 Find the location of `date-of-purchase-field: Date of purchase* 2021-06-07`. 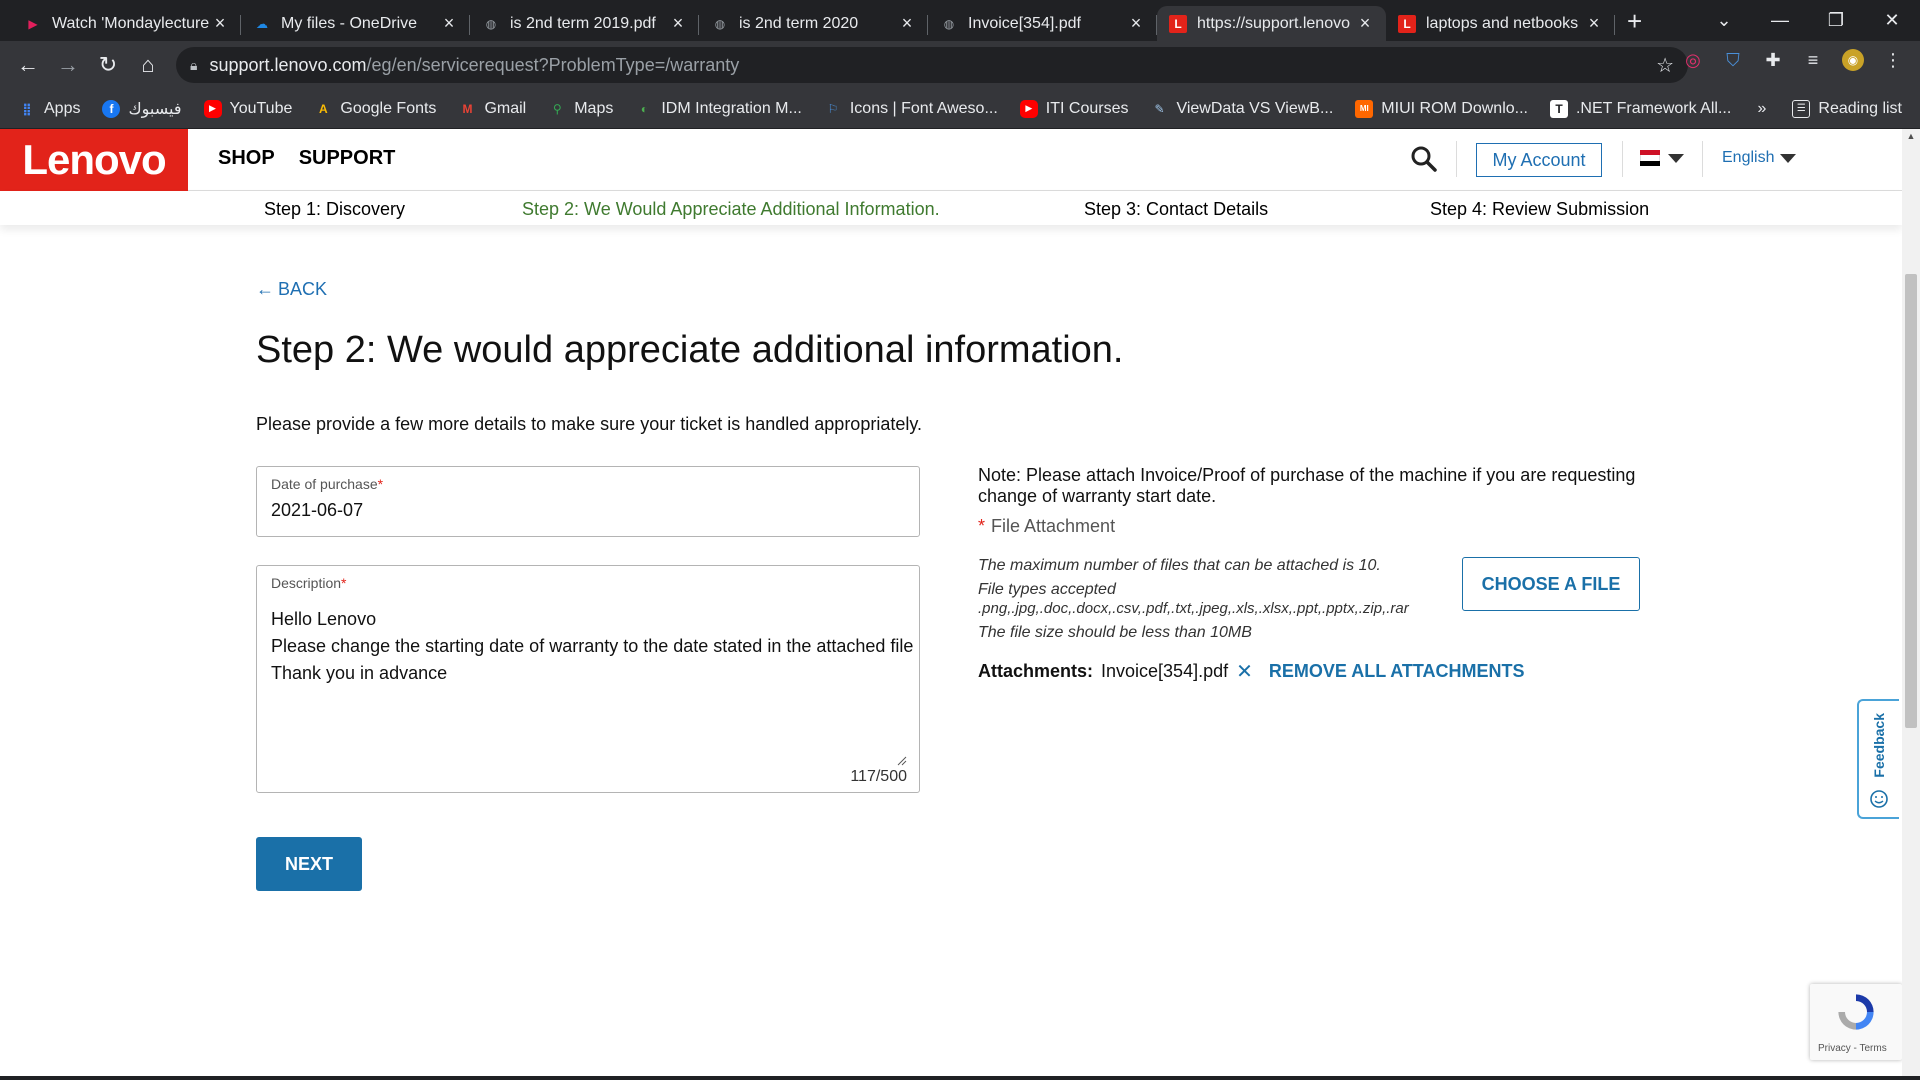

date-of-purchase-field: Date of purchase* 2021-06-07 is located at coordinates (588, 501).